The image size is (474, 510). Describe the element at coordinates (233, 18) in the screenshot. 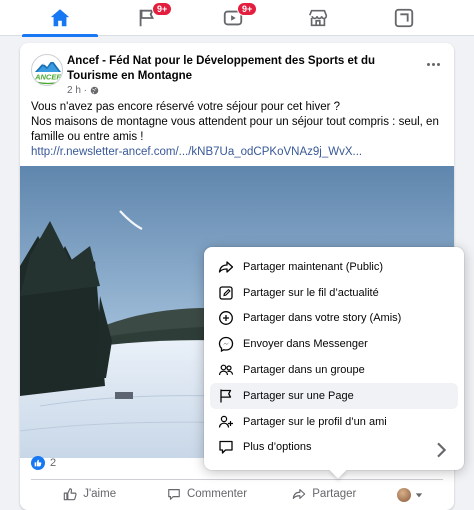

I see `tab-watch: 9+` at that location.